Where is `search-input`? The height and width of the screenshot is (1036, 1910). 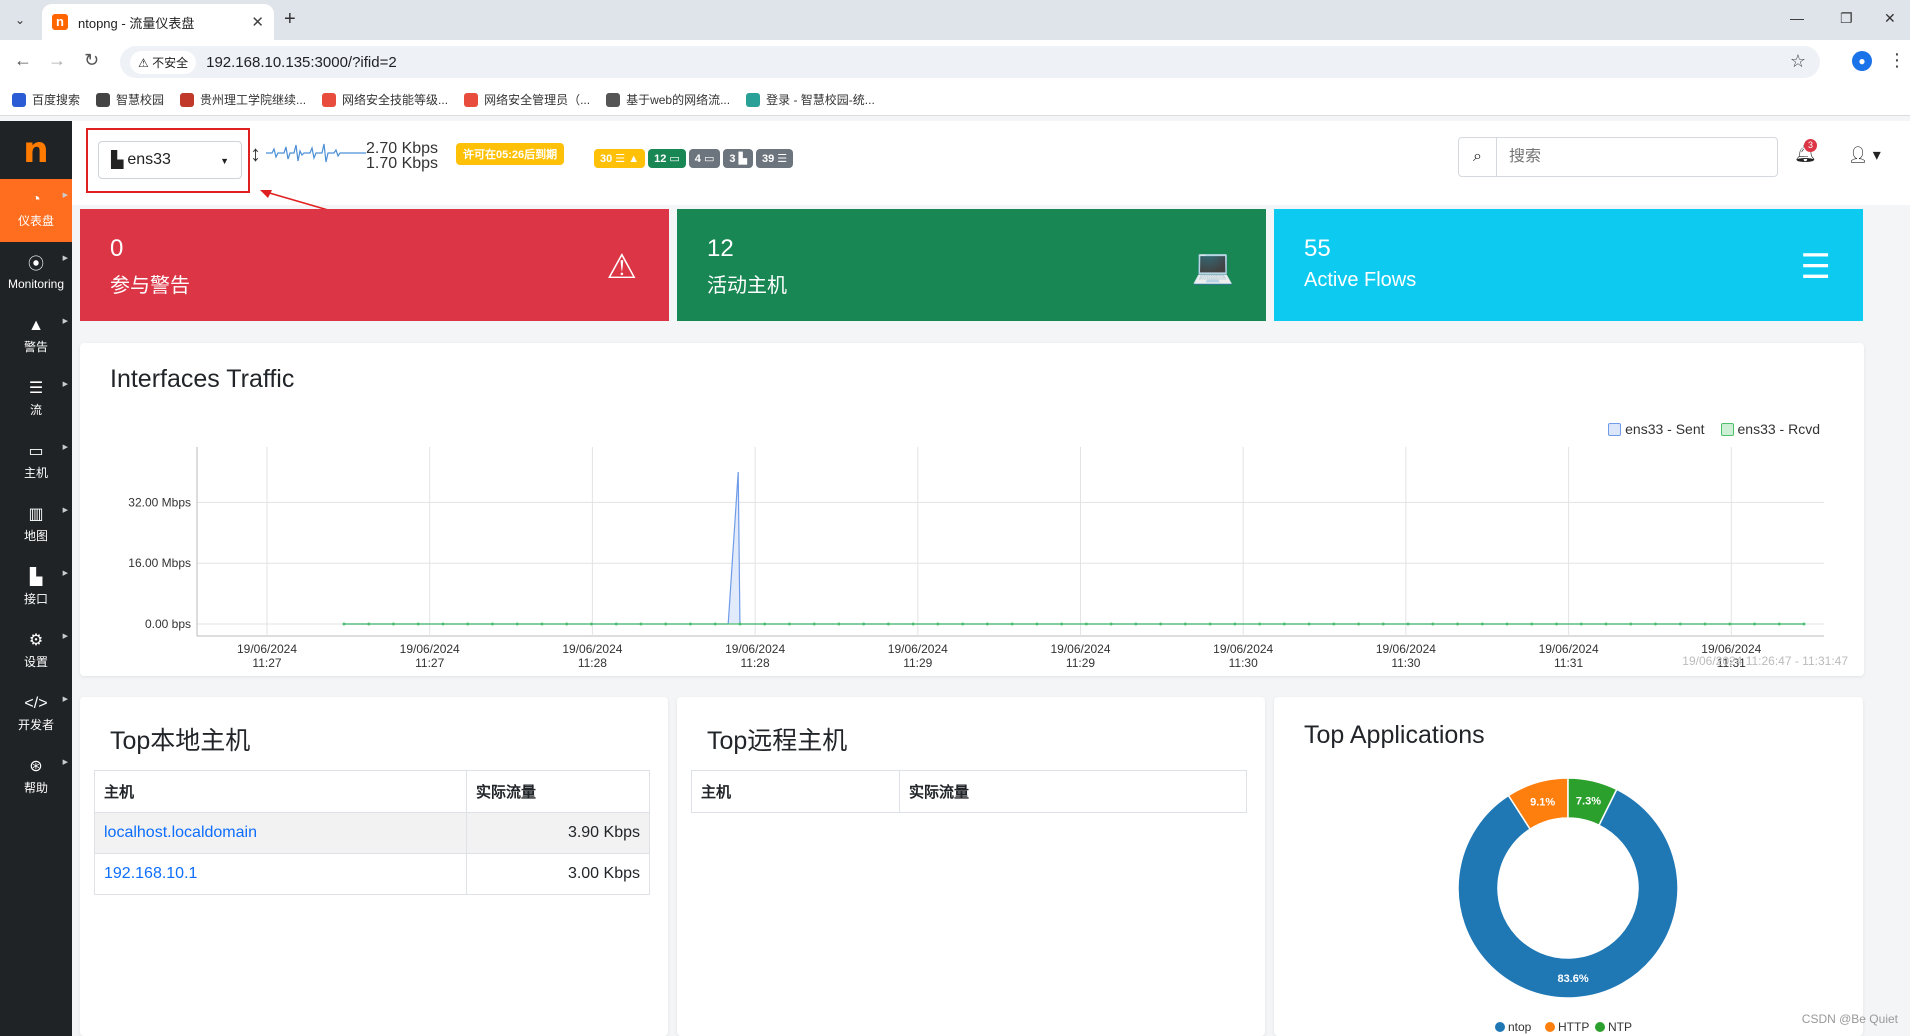 search-input is located at coordinates (1632, 157).